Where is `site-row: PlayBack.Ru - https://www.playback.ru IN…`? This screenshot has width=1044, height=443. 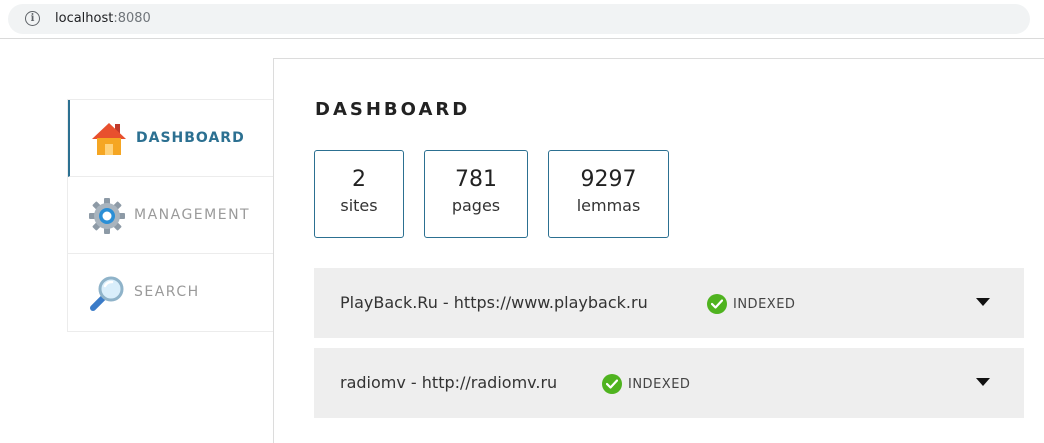
site-row: PlayBack.Ru - https://www.playback.ru IN… is located at coordinates (669, 303).